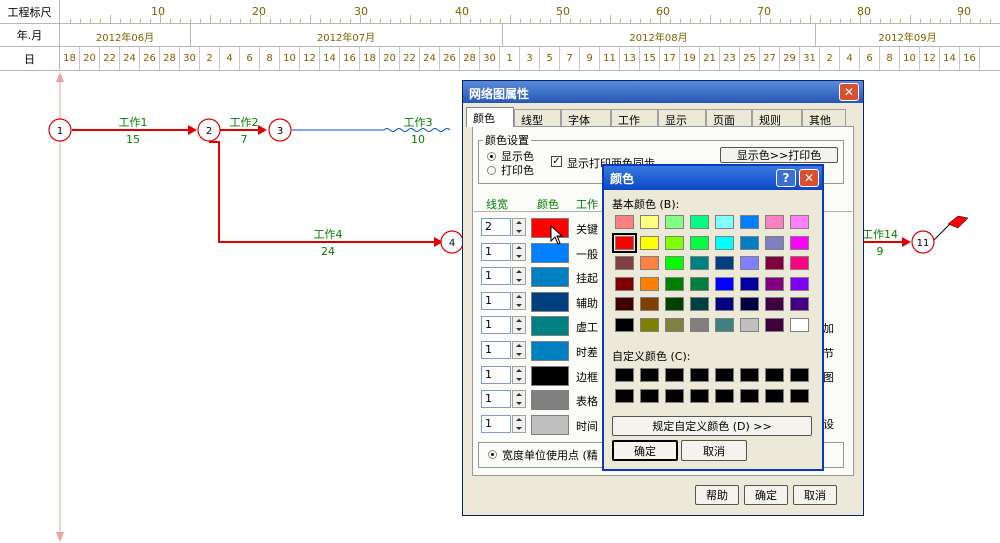  Describe the element at coordinates (786, 178) in the screenshot. I see `help-question-icon: ?` at that location.